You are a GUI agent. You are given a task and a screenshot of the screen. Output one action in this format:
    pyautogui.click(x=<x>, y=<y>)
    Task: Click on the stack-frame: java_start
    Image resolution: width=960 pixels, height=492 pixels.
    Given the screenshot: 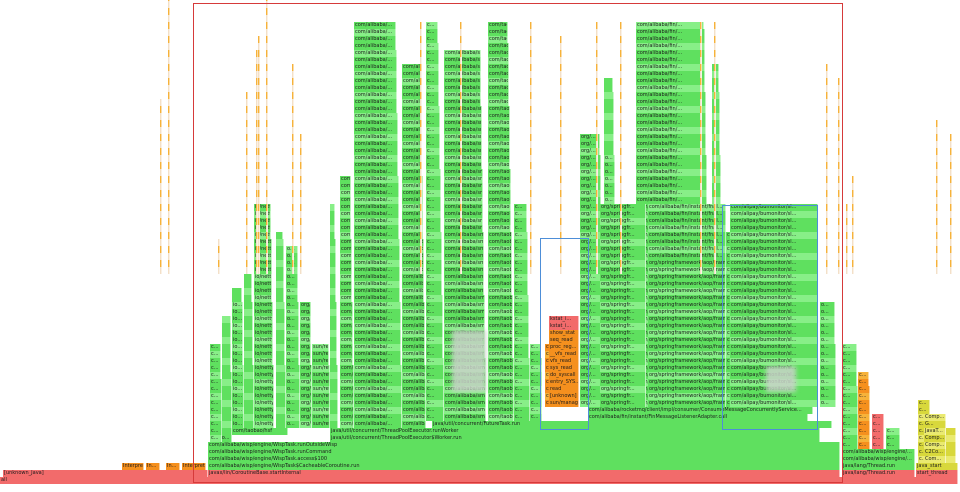 What is the action you would take?
    pyautogui.click(x=937, y=466)
    